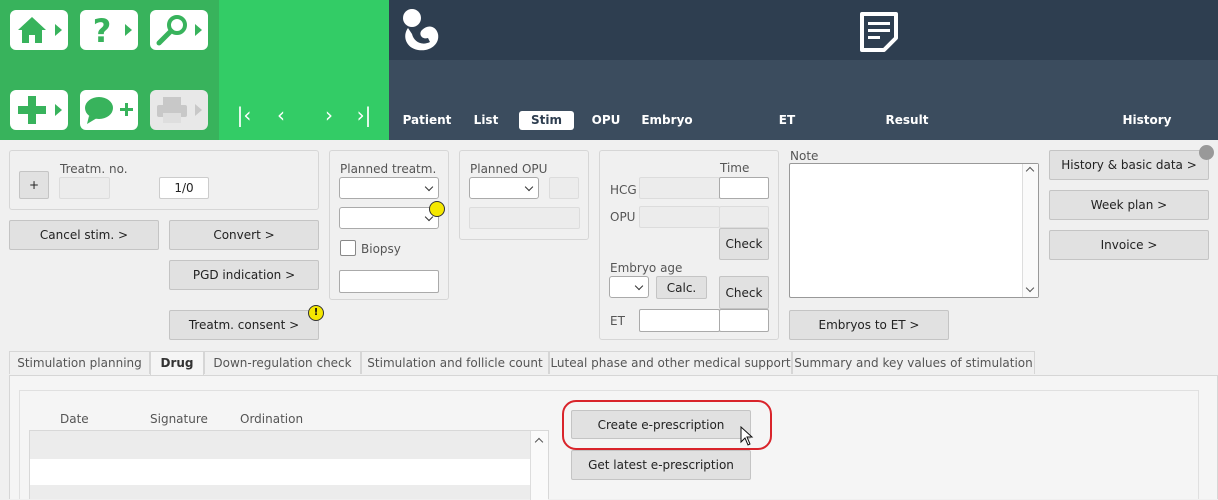  What do you see at coordinates (486, 120) in the screenshot?
I see `tab-list: List` at bounding box center [486, 120].